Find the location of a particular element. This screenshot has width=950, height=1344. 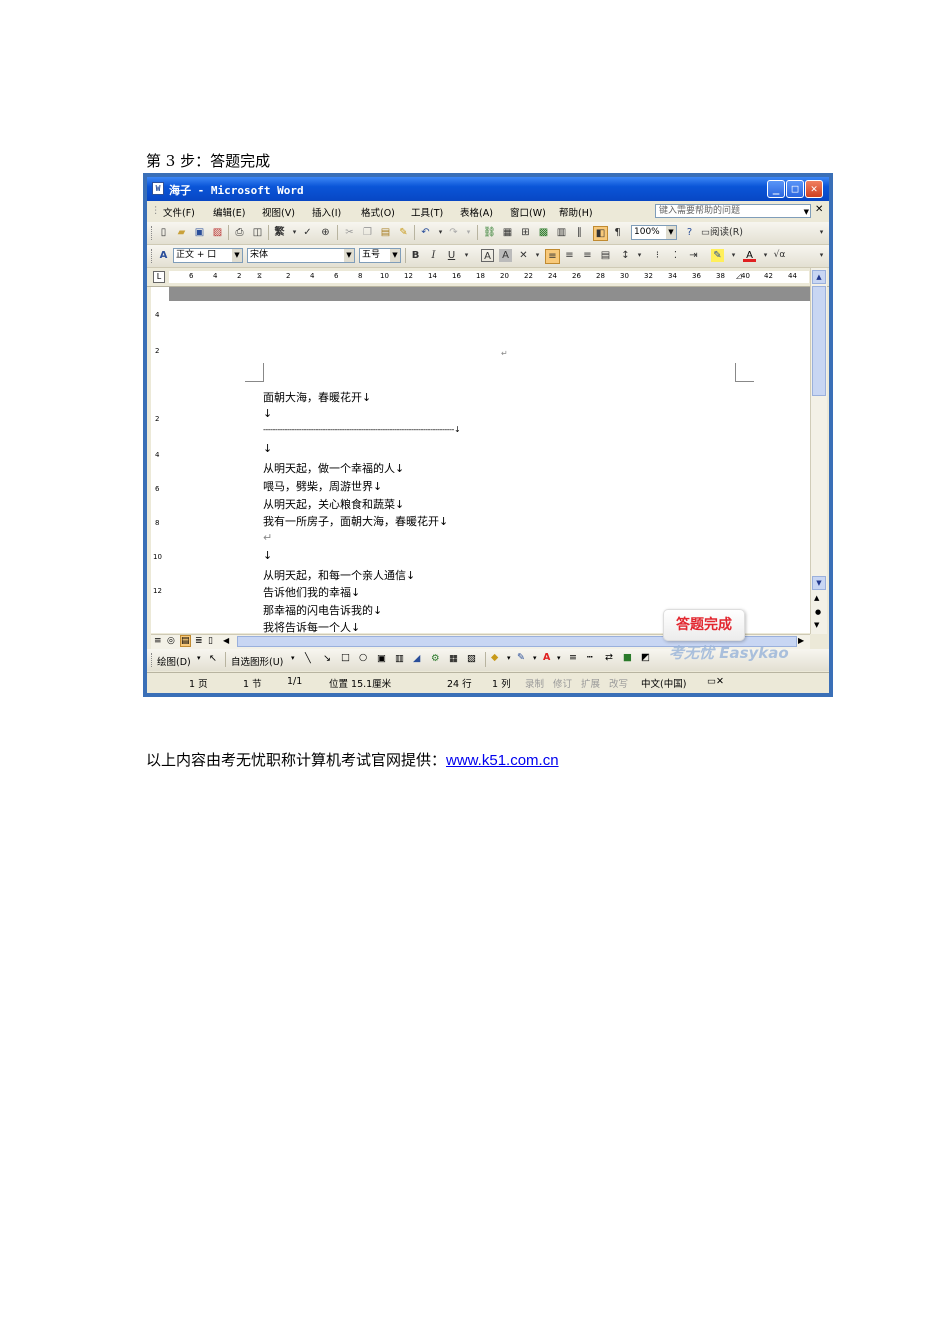

font-color-icon: A is located at coordinates (749, 255).